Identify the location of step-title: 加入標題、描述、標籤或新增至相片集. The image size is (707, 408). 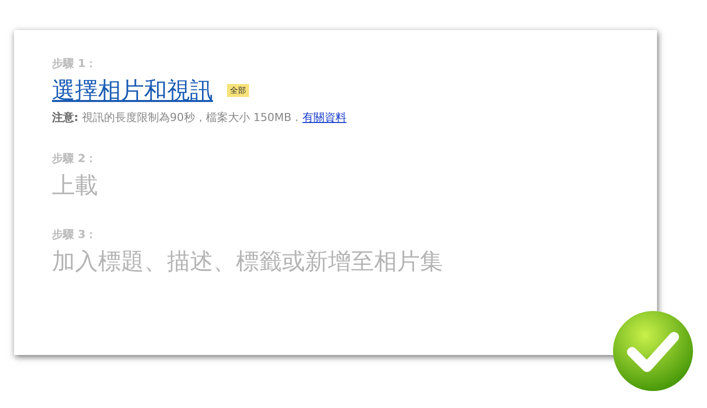
(247, 262).